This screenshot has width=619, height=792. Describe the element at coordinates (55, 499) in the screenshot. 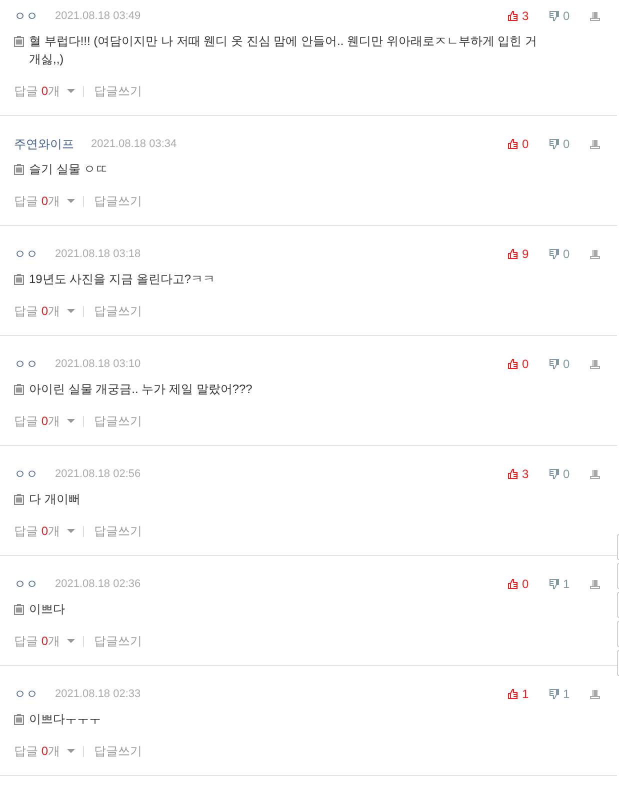

I see `comment-text: 다 개이뻐` at that location.